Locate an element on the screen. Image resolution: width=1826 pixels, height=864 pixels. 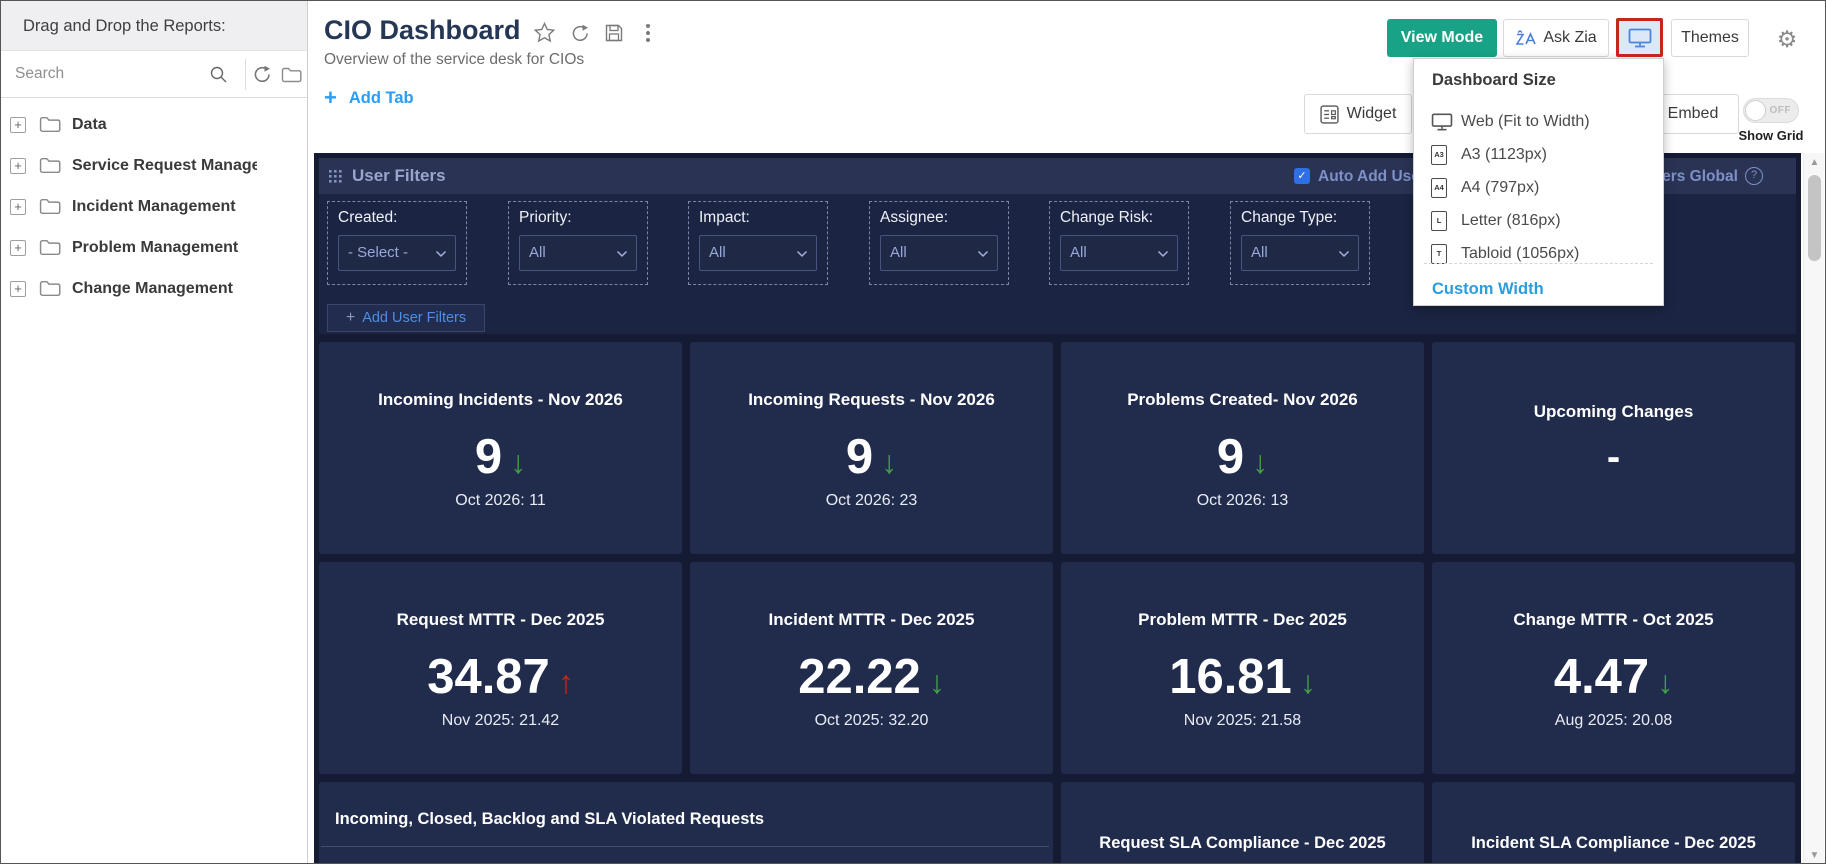
widget-button: Widget is located at coordinates (1358, 114).